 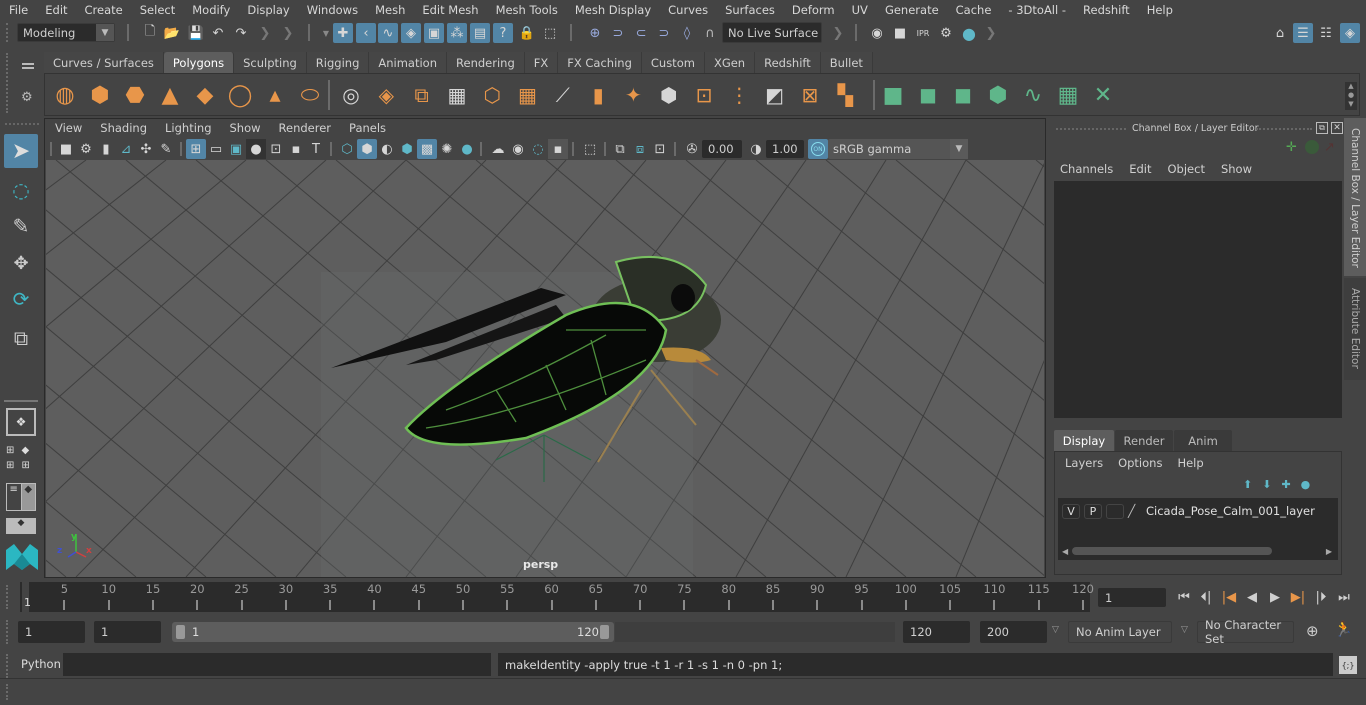 What do you see at coordinates (877, 33) in the screenshot?
I see `render-view-icon: ◉` at bounding box center [877, 33].